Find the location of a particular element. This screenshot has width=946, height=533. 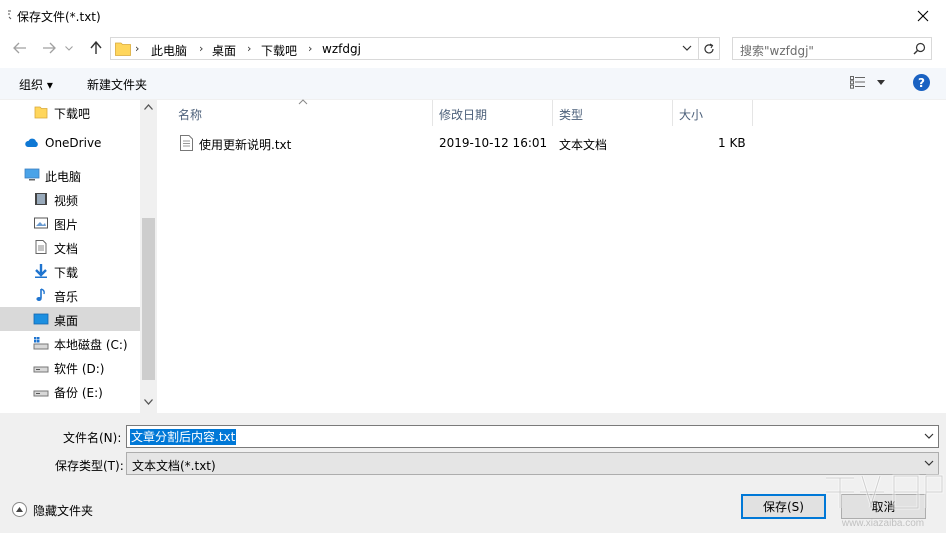

close-icon is located at coordinates (923, 15).